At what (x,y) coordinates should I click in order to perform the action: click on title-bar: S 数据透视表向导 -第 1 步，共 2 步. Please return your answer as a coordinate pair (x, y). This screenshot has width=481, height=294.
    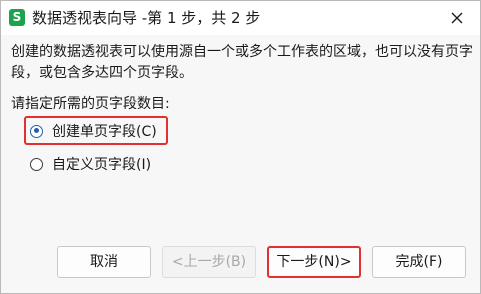
    Looking at the image, I should click on (240, 18).